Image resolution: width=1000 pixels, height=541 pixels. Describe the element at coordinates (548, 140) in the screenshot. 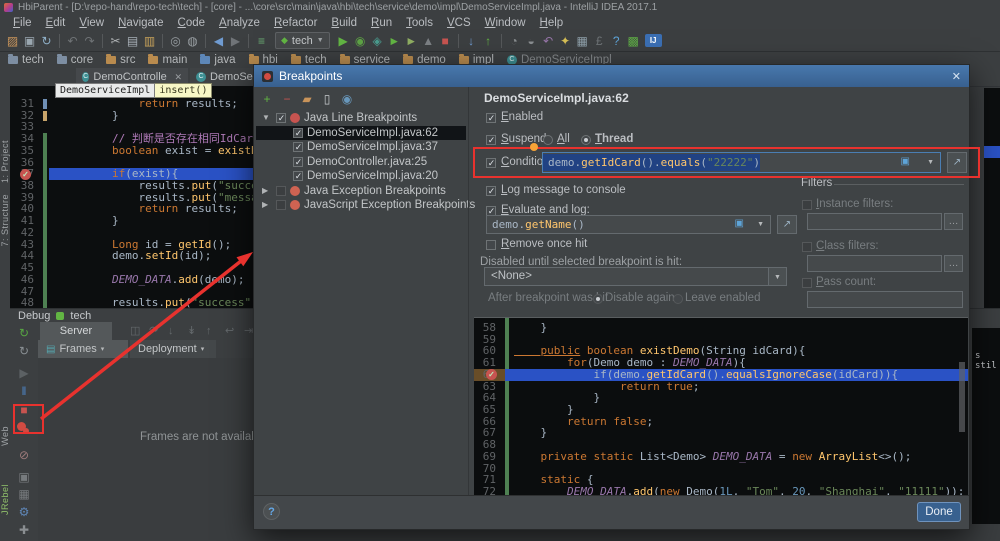

I see `suspend-all-radio` at that location.